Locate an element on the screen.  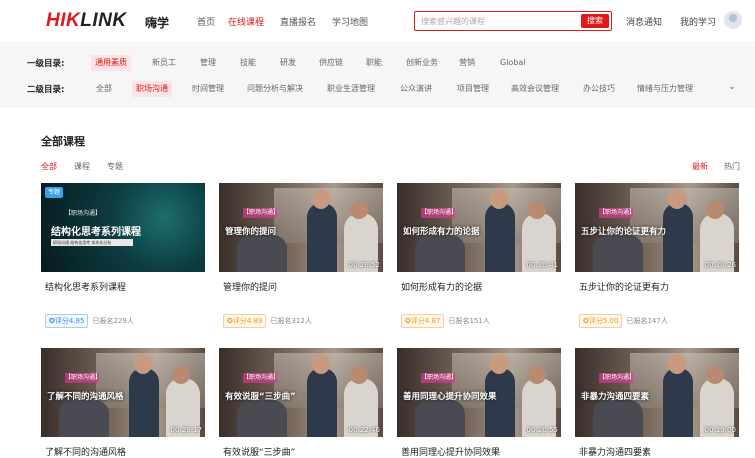
rating-value: 评分4.95 is located at coordinates (69, 321).